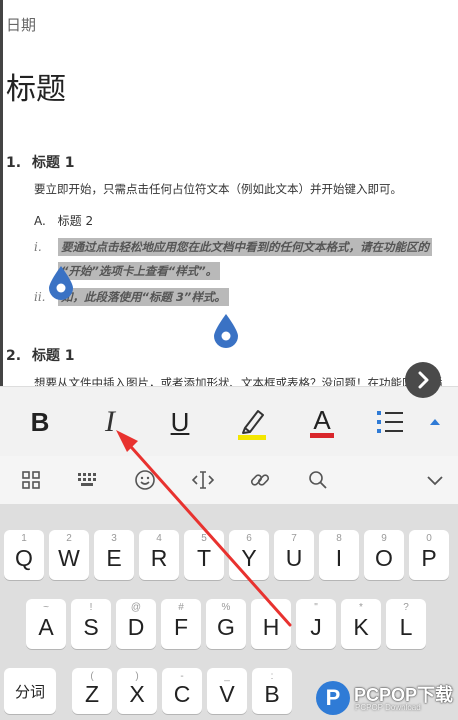 This screenshot has width=458, height=720. I want to click on key-label: L, so click(406, 626).